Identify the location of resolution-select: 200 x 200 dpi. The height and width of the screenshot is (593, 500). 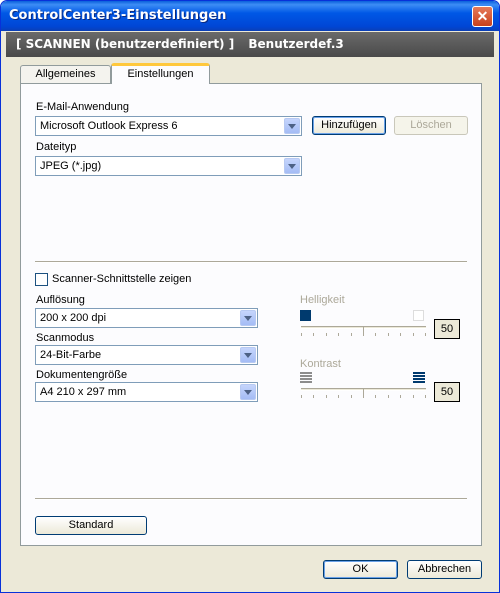
(146, 318).